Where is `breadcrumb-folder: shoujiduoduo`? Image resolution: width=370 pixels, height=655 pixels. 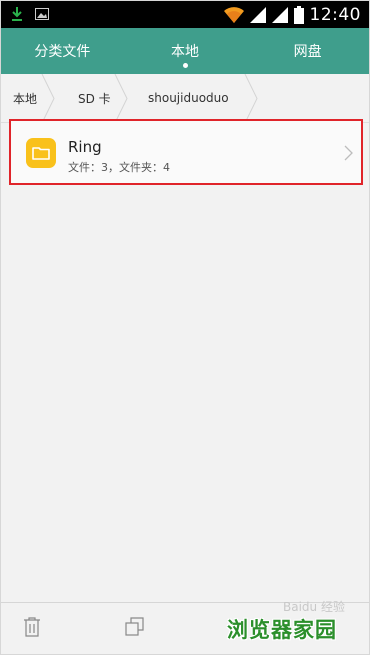
breadcrumb-folder: shoujiduoduo is located at coordinates (192, 98).